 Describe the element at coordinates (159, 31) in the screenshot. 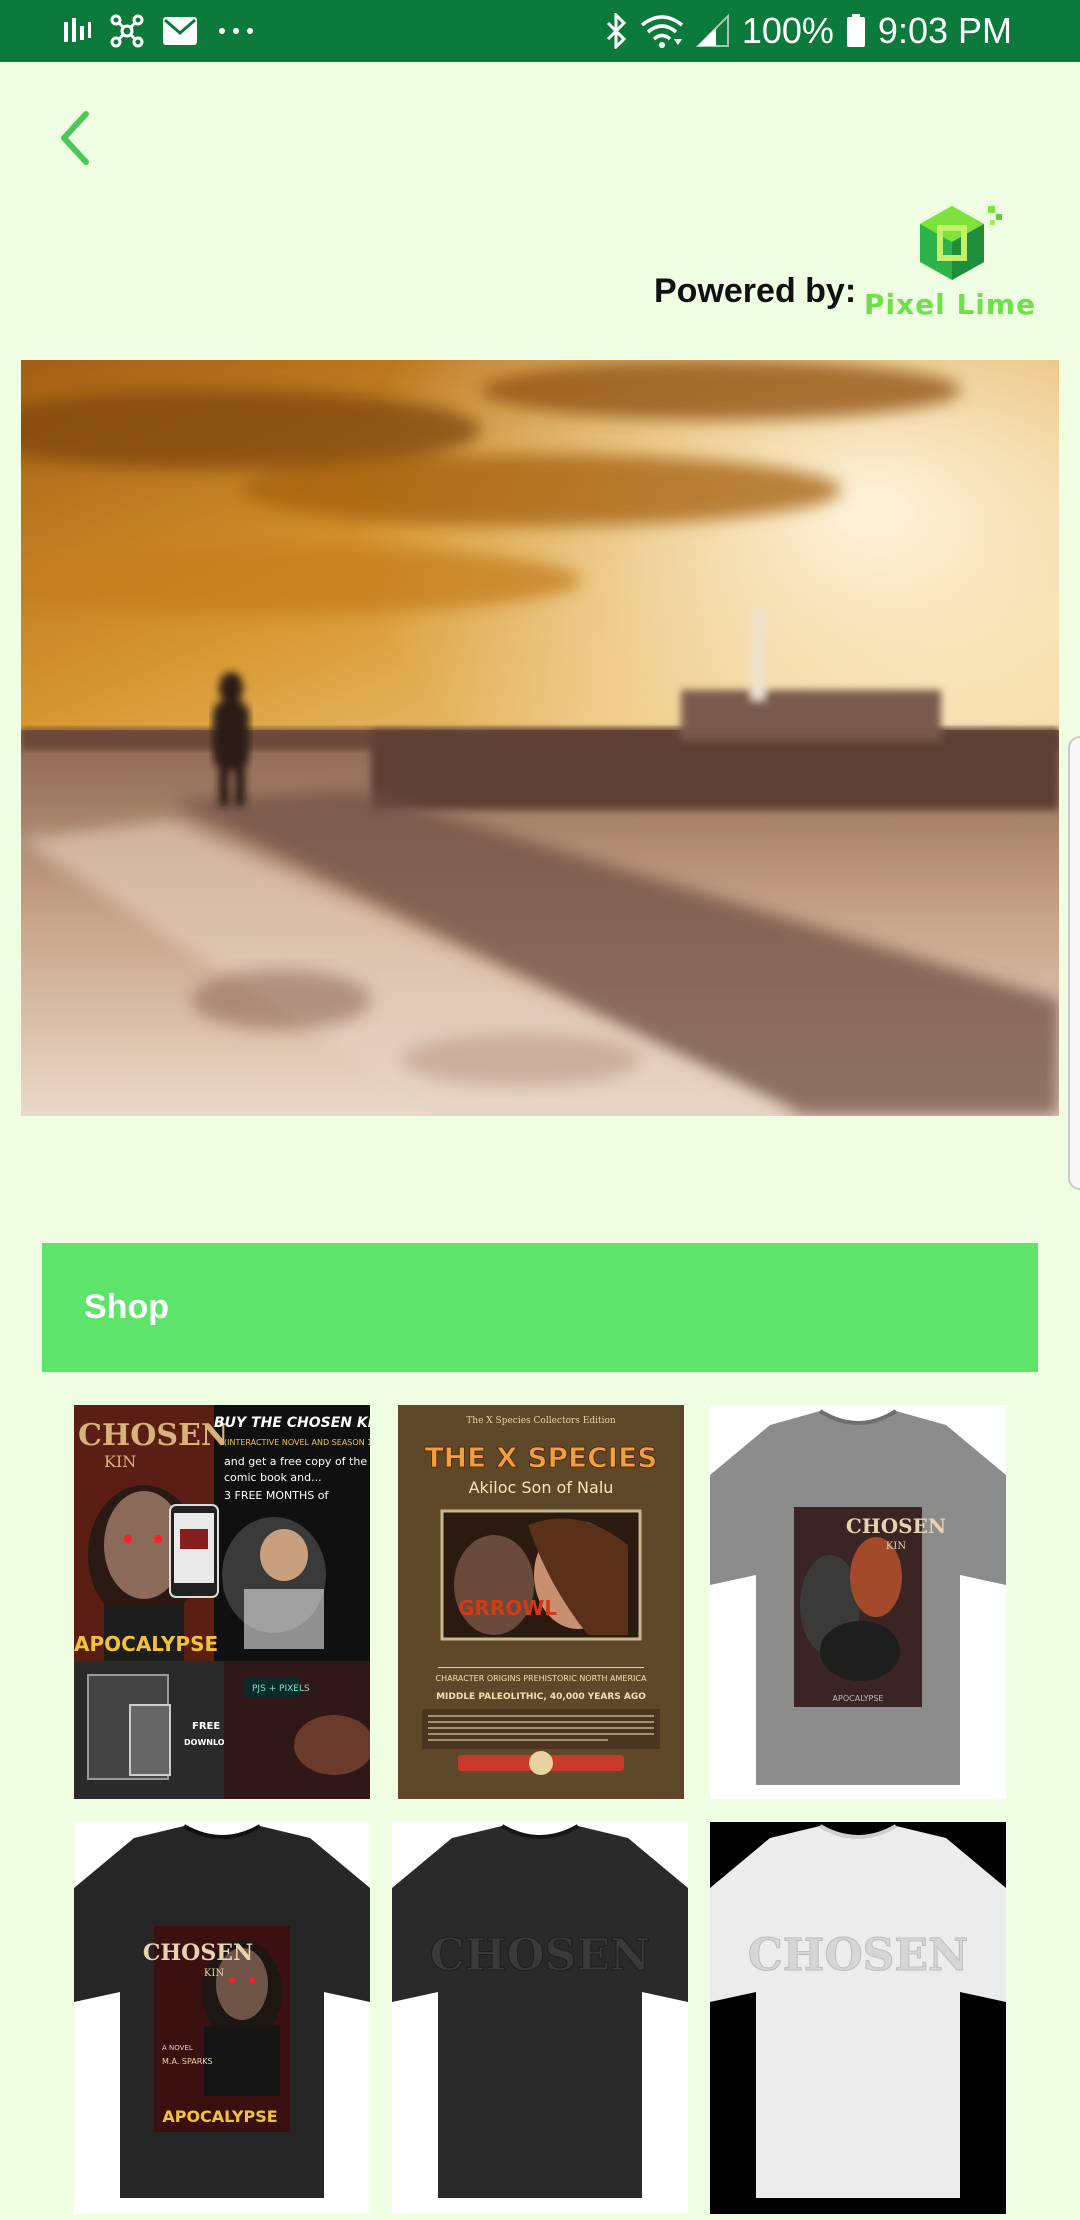

I see `status-left-icons` at that location.